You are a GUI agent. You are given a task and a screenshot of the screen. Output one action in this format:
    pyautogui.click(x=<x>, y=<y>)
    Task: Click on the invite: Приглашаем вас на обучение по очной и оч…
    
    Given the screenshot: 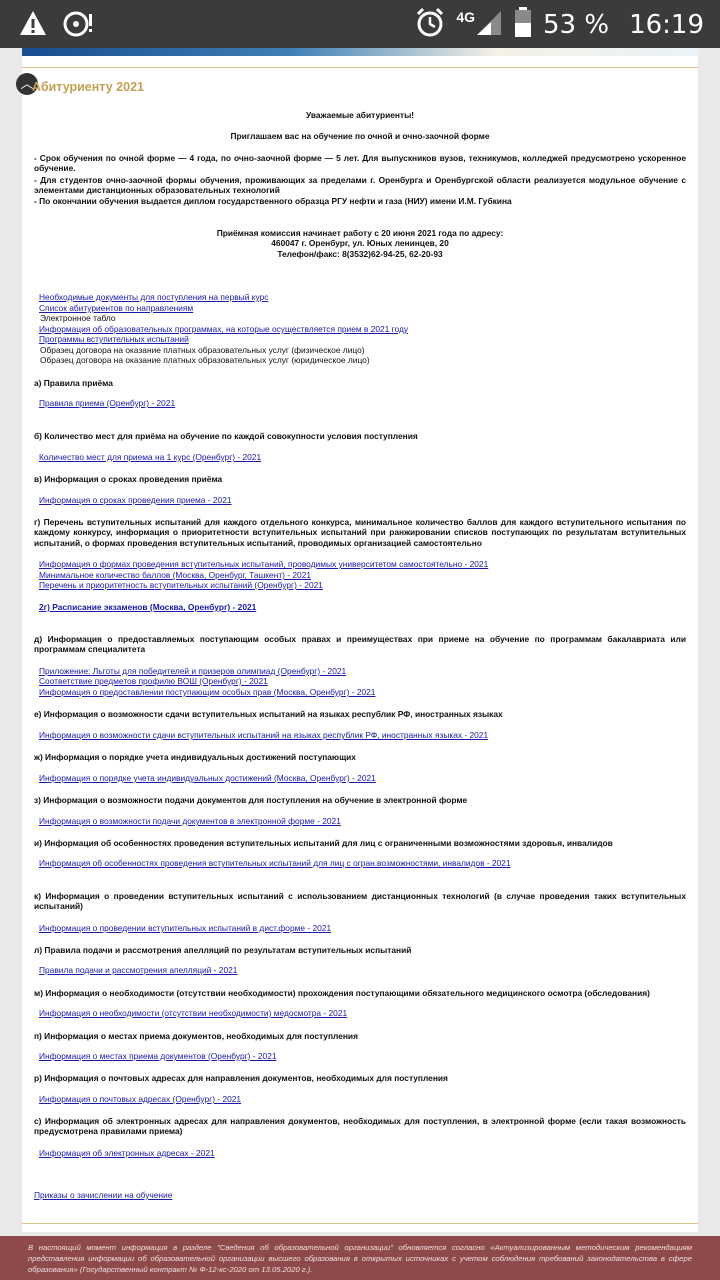 What is the action you would take?
    pyautogui.click(x=360, y=136)
    